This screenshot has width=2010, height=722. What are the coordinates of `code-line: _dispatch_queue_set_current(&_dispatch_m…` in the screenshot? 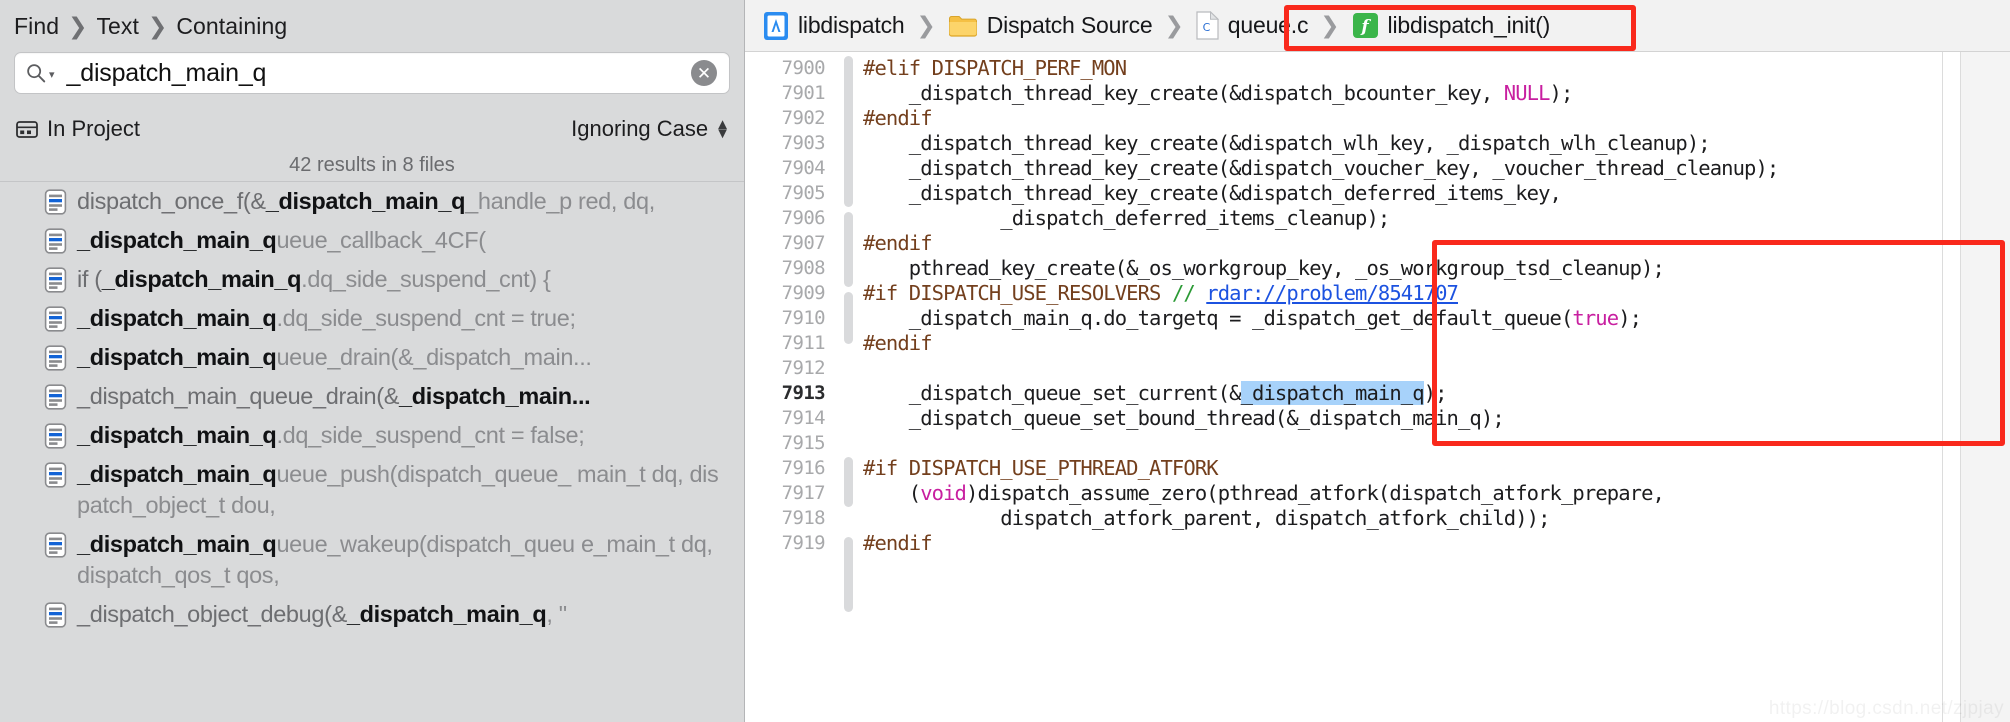 It's located at (1402, 393).